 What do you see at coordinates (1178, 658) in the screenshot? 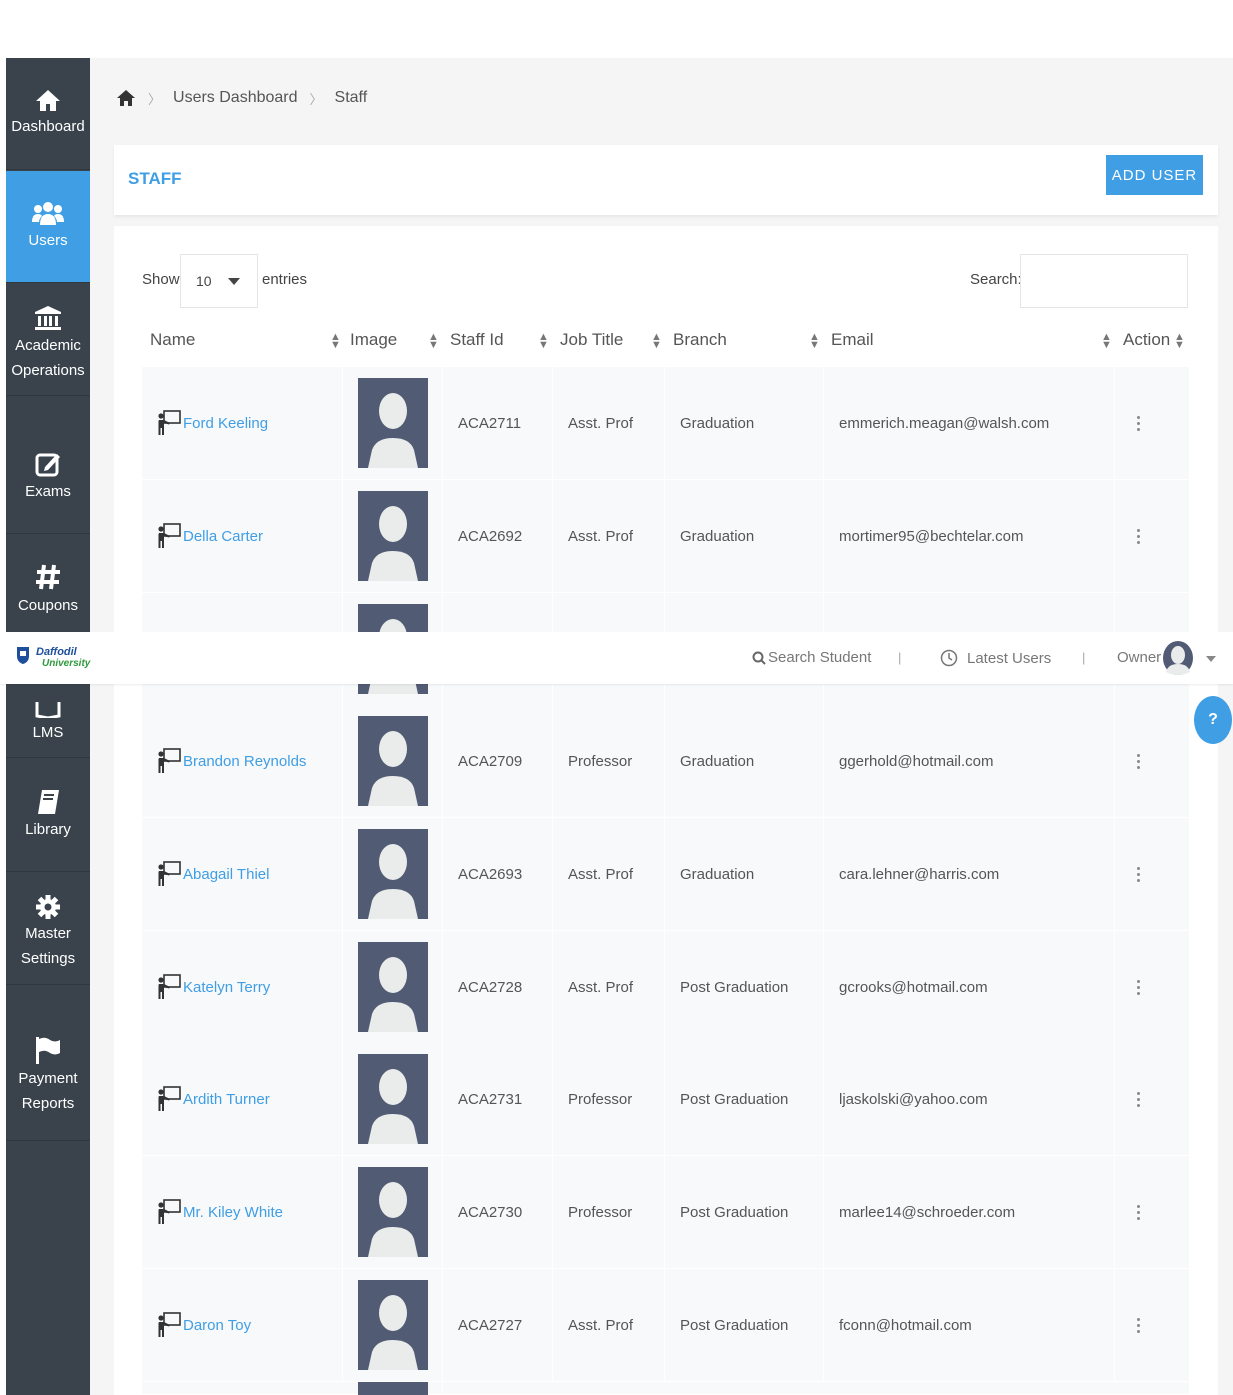
I see `user-avatar-icon` at bounding box center [1178, 658].